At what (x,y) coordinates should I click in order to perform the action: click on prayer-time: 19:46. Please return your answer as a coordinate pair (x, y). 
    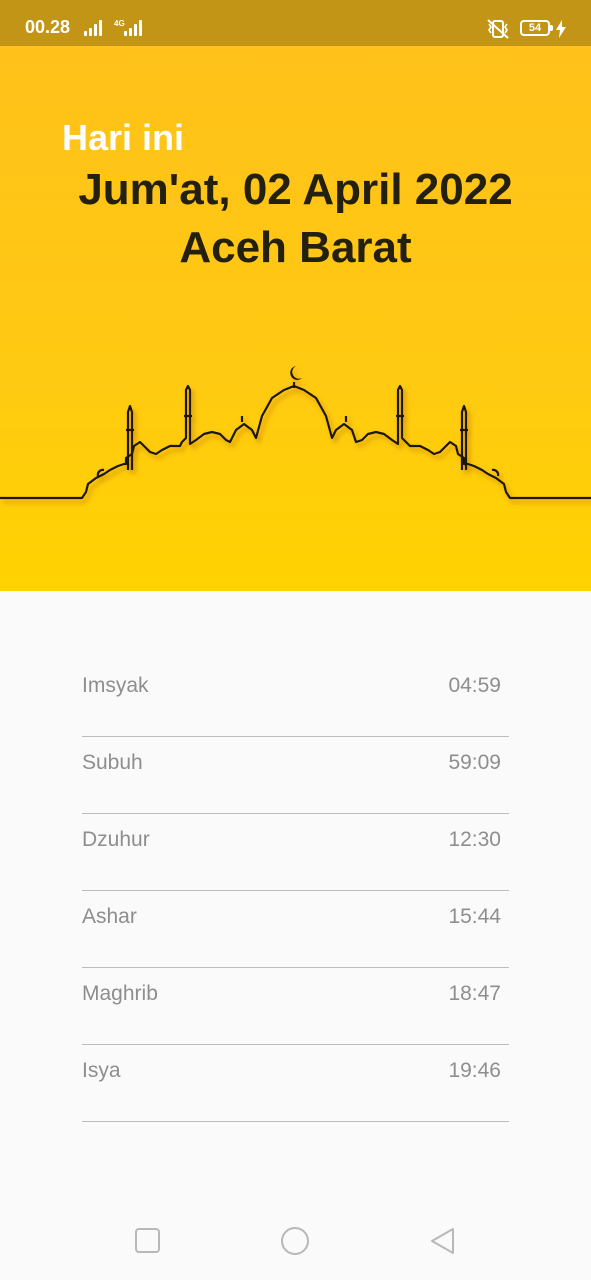
    Looking at the image, I should click on (474, 1070).